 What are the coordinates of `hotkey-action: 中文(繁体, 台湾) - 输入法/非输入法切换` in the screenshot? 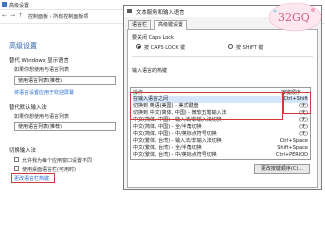 It's located at (177, 141).